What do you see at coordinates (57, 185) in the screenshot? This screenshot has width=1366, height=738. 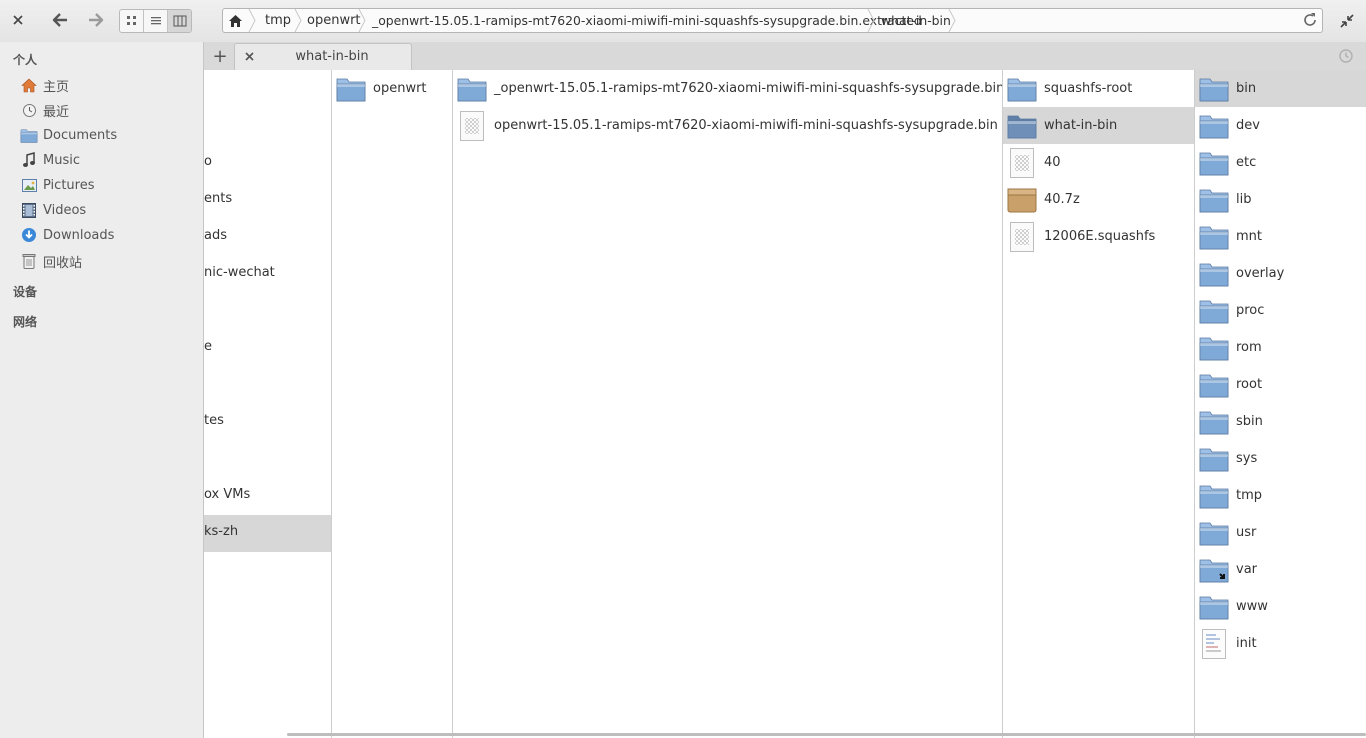 I see `sidebar-item-pictures: Pictures` at bounding box center [57, 185].